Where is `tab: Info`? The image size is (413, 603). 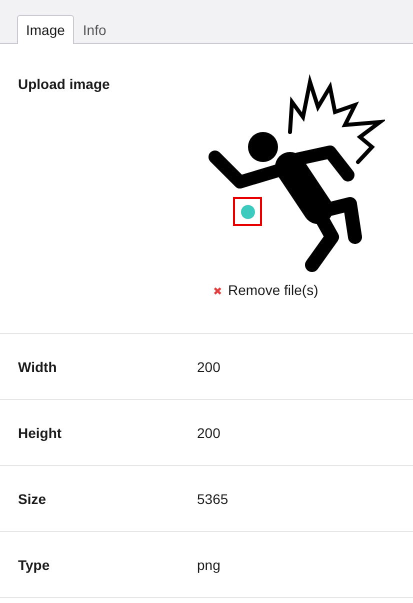
tab: Info is located at coordinates (95, 29).